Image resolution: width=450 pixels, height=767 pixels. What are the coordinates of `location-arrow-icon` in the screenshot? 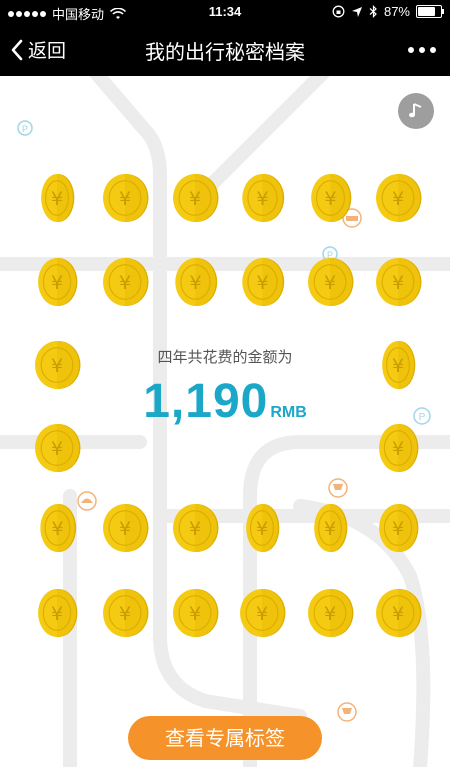 It's located at (356, 11).